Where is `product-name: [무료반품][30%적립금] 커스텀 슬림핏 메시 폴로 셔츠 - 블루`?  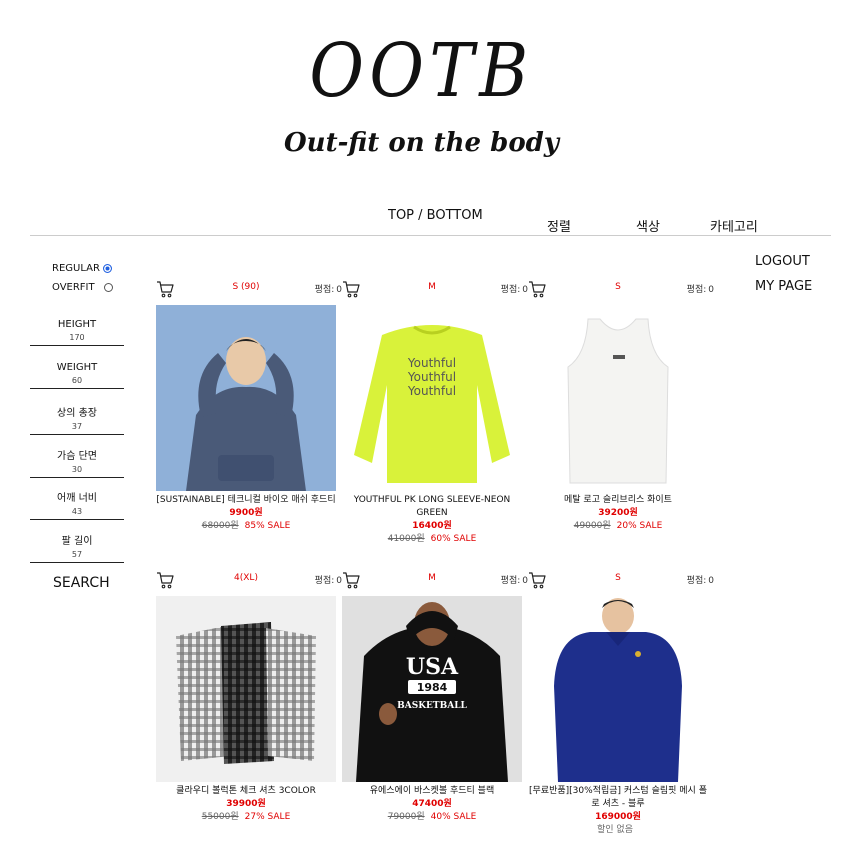 product-name: [무료반품][30%적립금] 커스텀 슬림핏 메시 폴로 셔츠 - 블루 is located at coordinates (618, 798).